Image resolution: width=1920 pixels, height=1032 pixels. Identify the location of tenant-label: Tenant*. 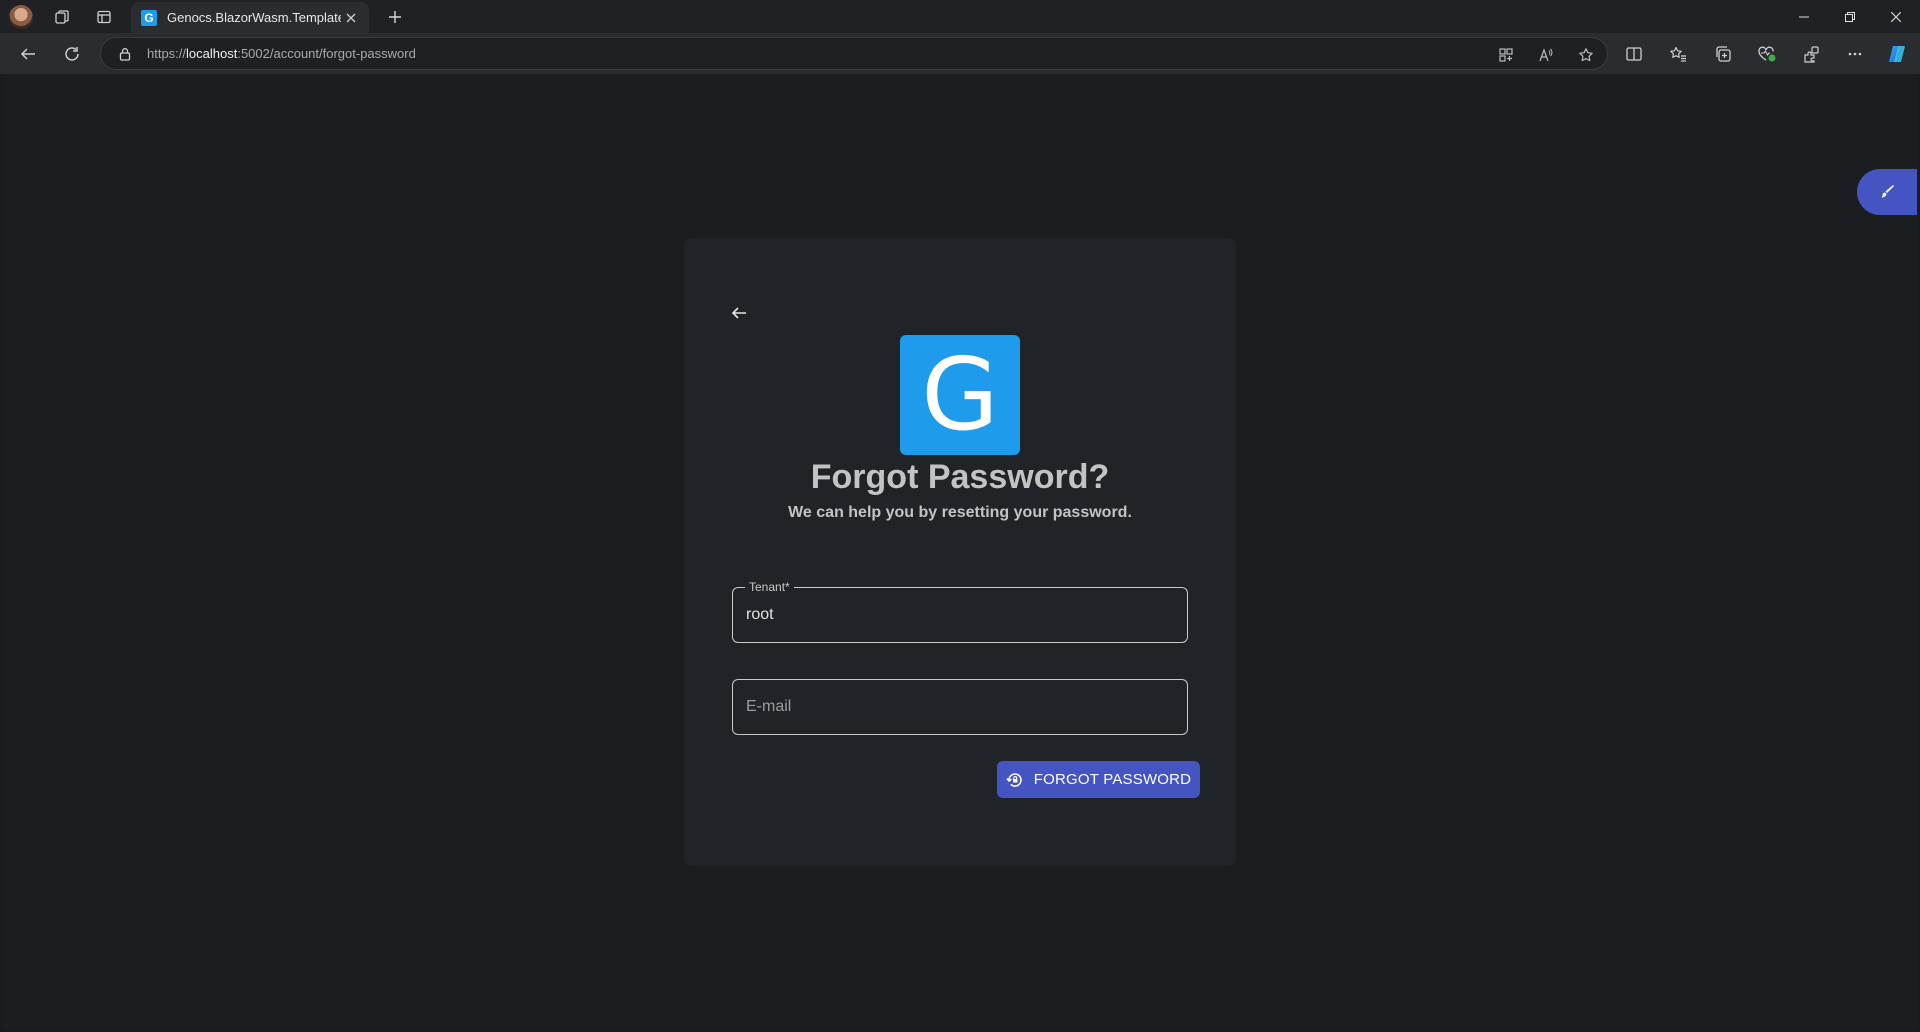
(769, 587).